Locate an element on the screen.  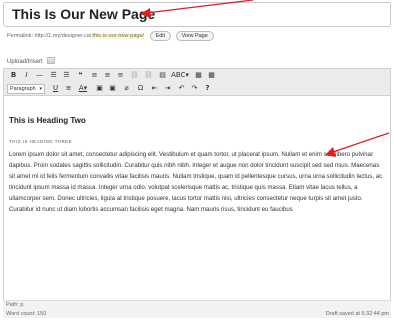
heading-three: THIS IS HEADING THREE is located at coordinates (41, 141).